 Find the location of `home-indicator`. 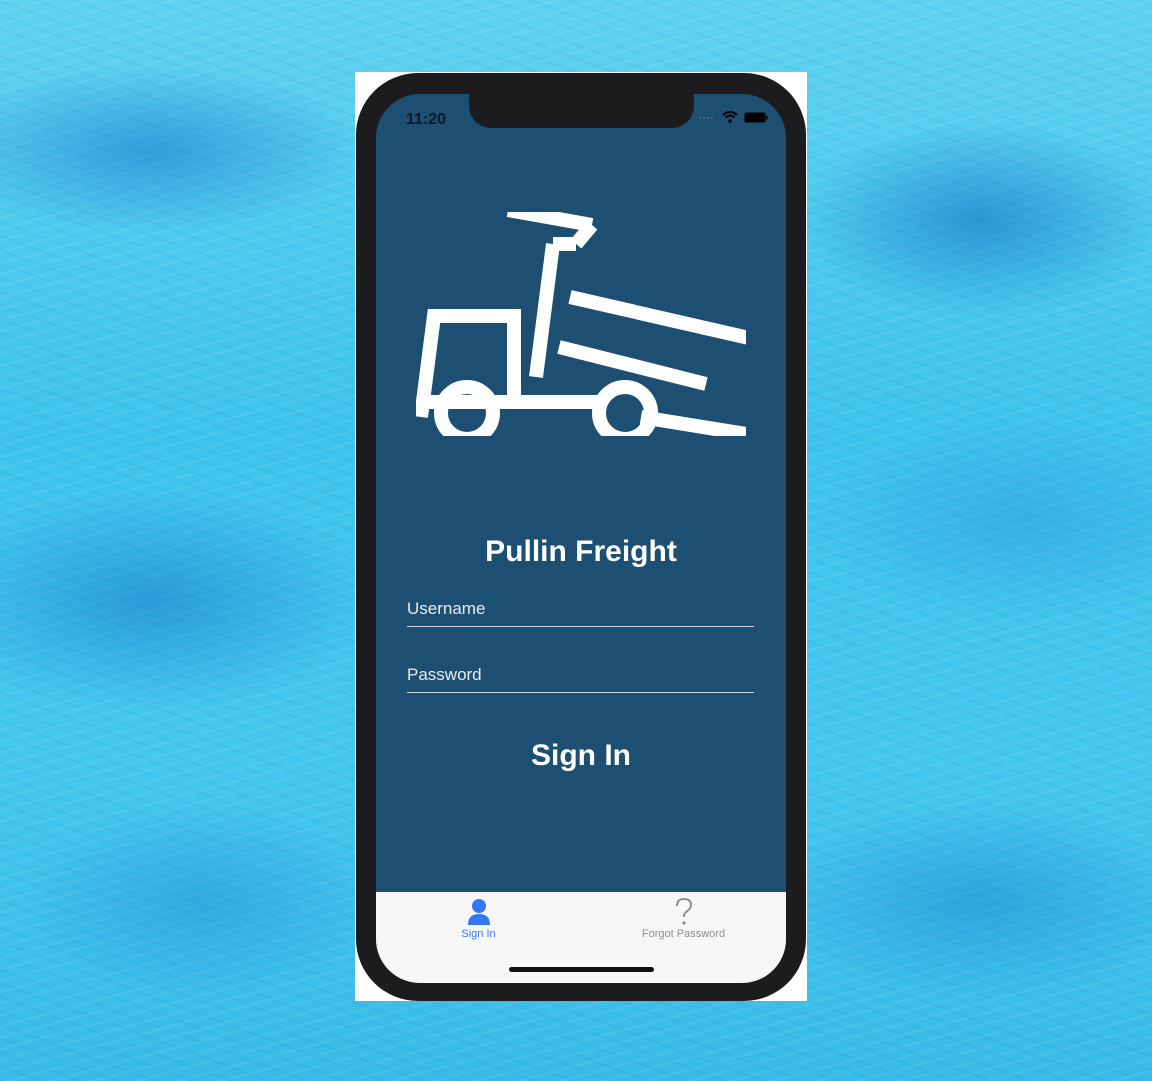

home-indicator is located at coordinates (581, 969).